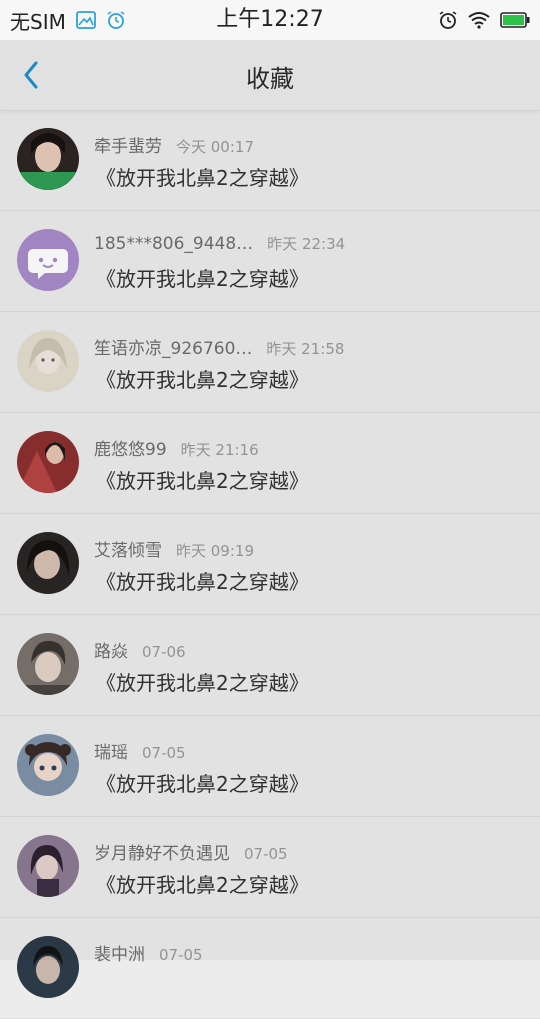  I want to click on list-item: 瑞瑶 07-05 《放开我北鼻2之穿越》, so click(270, 766).